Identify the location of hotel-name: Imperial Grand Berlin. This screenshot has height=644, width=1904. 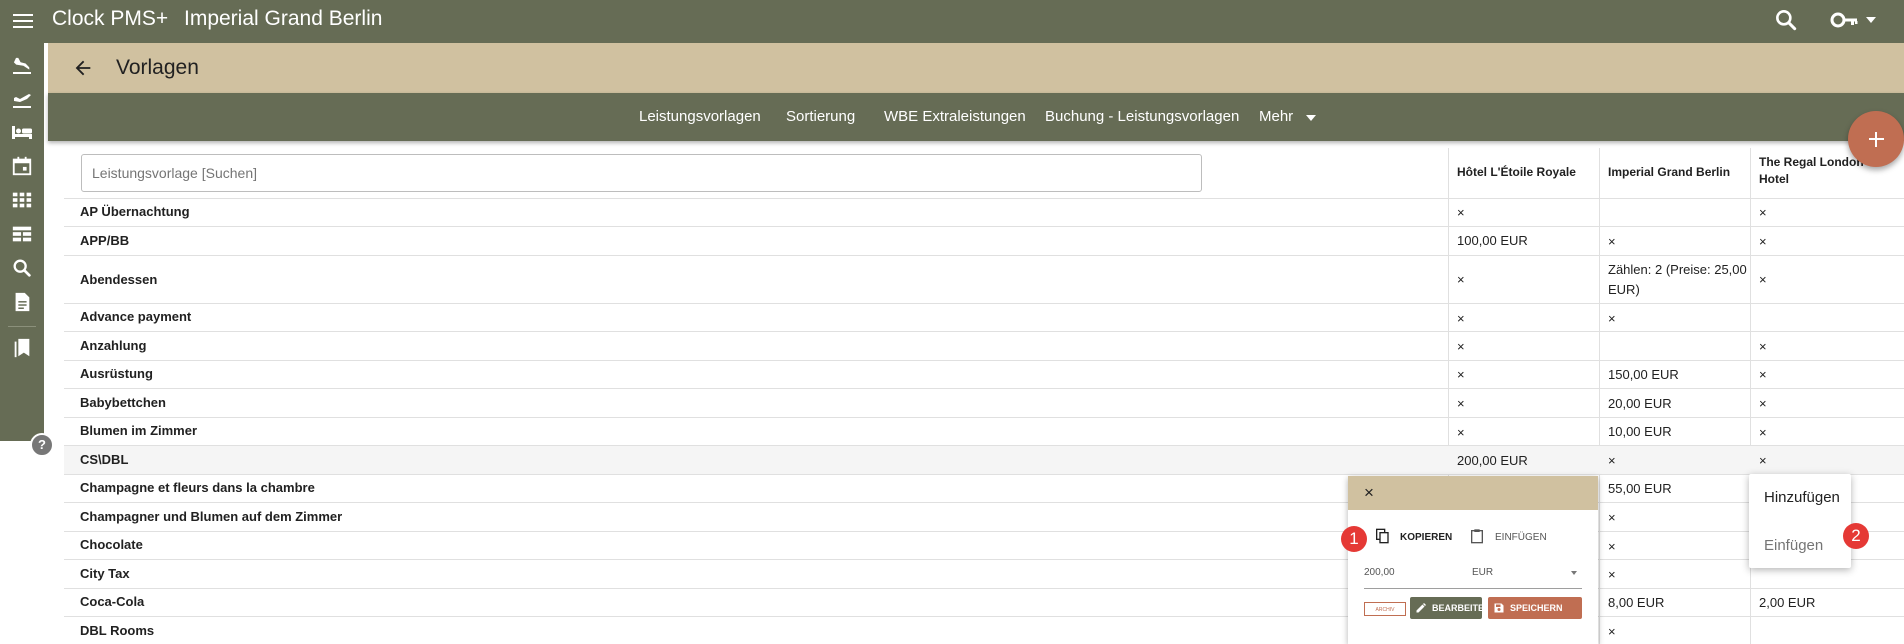
(283, 19).